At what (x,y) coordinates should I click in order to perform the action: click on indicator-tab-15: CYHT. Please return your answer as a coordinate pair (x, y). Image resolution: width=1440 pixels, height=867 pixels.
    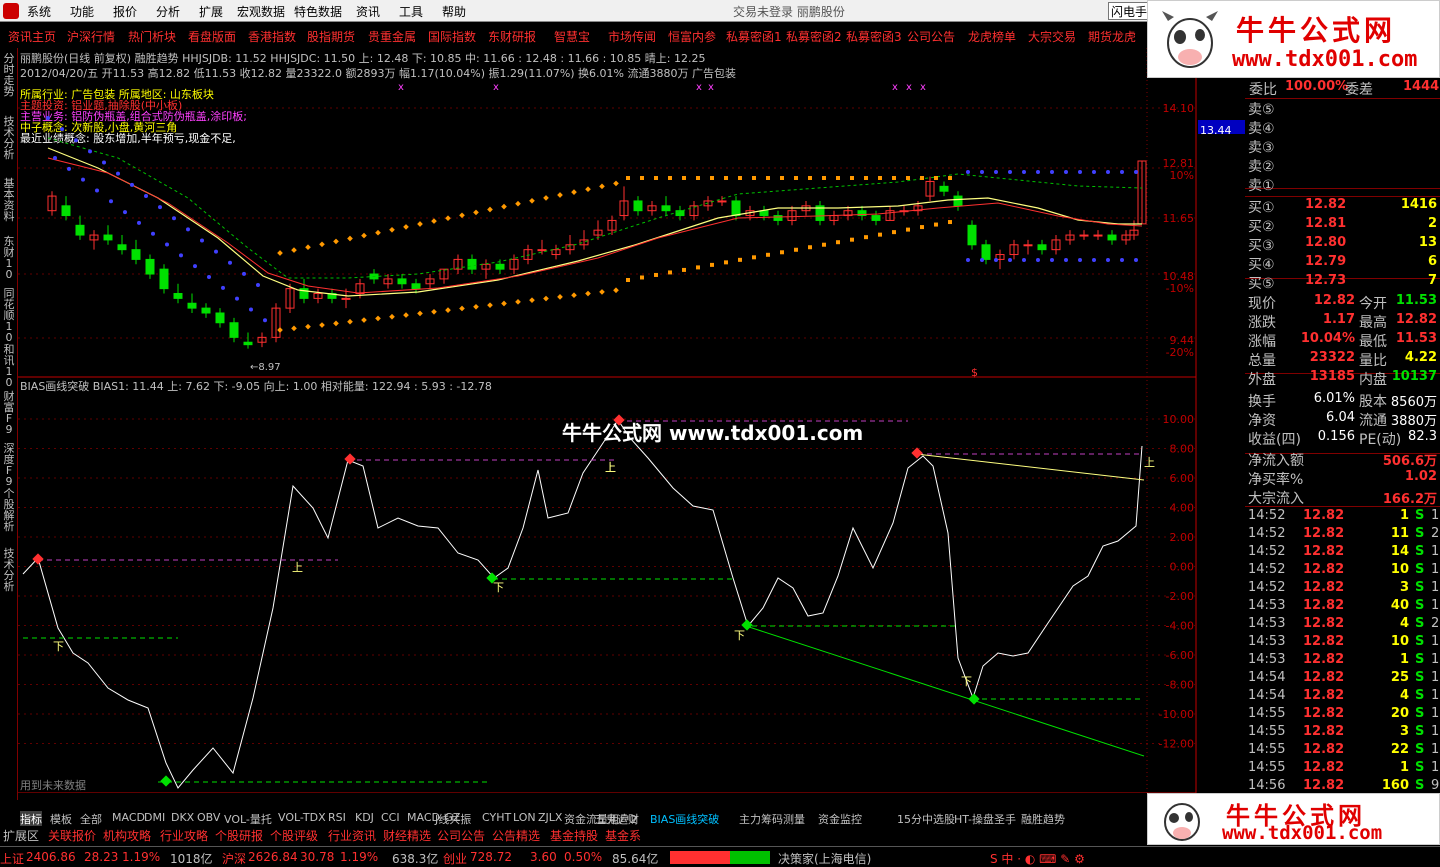
    Looking at the image, I should click on (496, 817).